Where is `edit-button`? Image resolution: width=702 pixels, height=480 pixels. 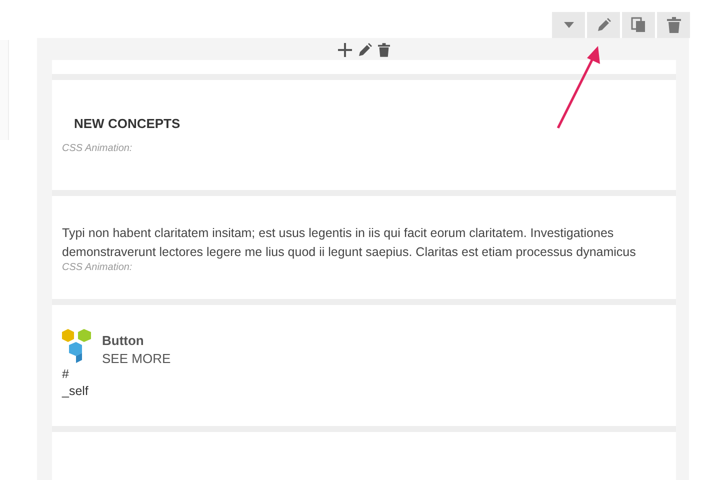
edit-button is located at coordinates (603, 25).